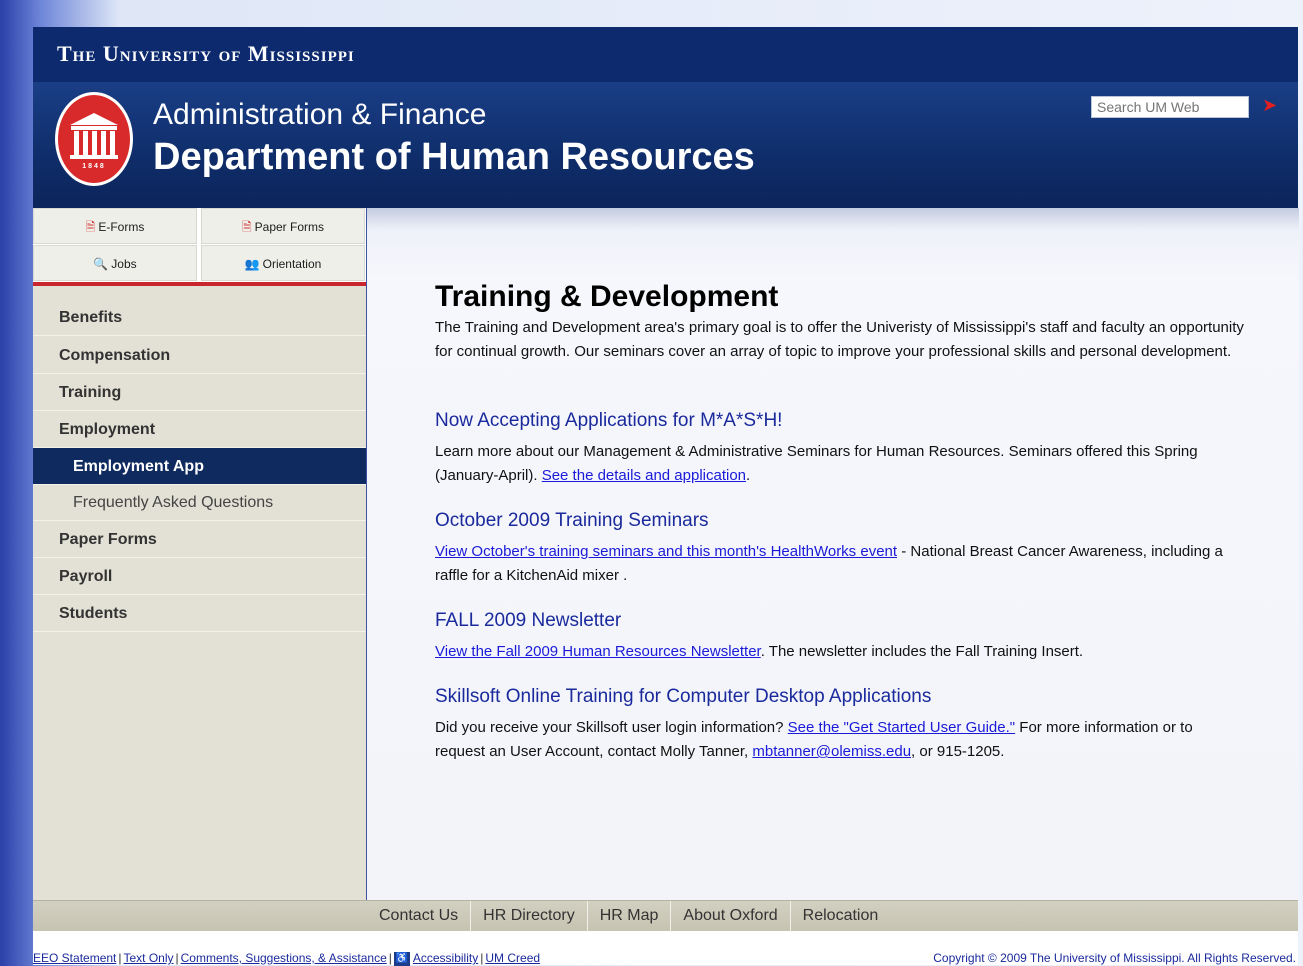 The height and width of the screenshot is (966, 1303). Describe the element at coordinates (841, 916) in the screenshot. I see `footer-link-relocation: Relocation` at that location.